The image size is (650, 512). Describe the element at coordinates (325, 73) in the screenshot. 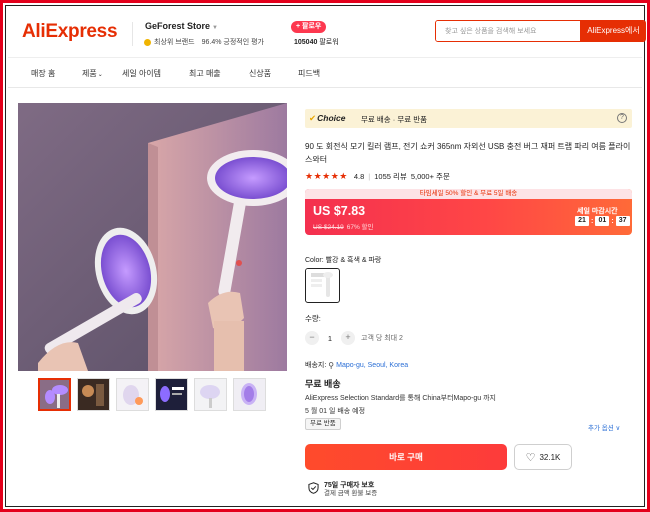

I see `store-nav: 매장 홈 제품⌄ 세일 아이템 최고 매출 신상품 피드백` at that location.